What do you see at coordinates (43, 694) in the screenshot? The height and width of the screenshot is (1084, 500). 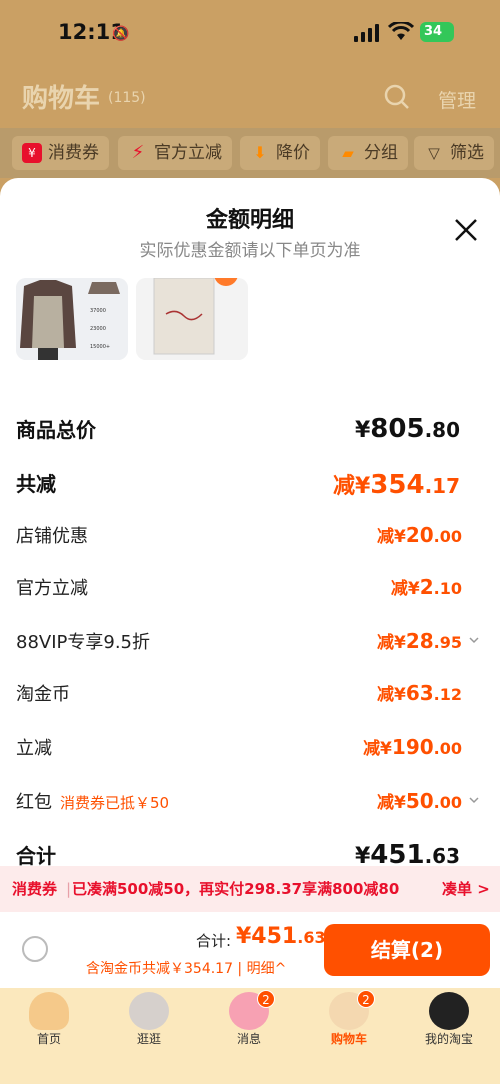 I see `amount-row-label: 淘金币` at bounding box center [43, 694].